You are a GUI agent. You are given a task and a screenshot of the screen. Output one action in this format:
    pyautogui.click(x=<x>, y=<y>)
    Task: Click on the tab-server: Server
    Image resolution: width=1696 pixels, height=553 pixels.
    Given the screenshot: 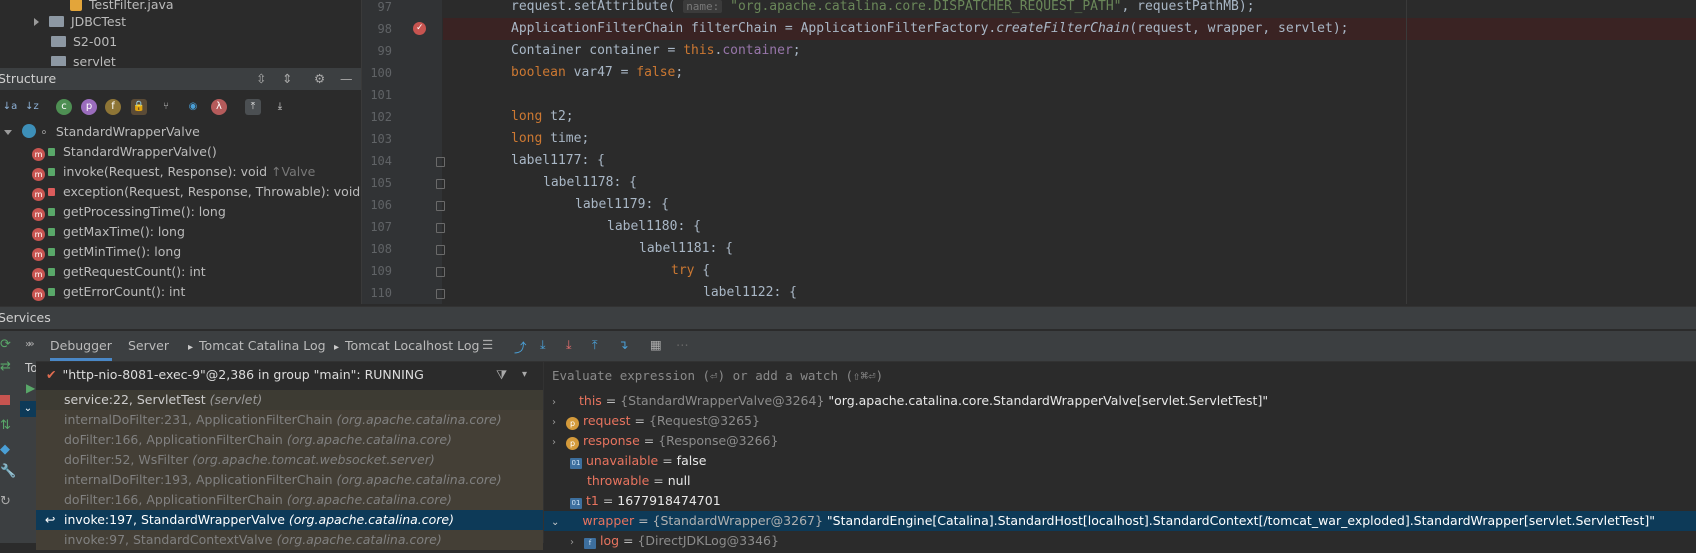 What is the action you would take?
    pyautogui.click(x=148, y=346)
    